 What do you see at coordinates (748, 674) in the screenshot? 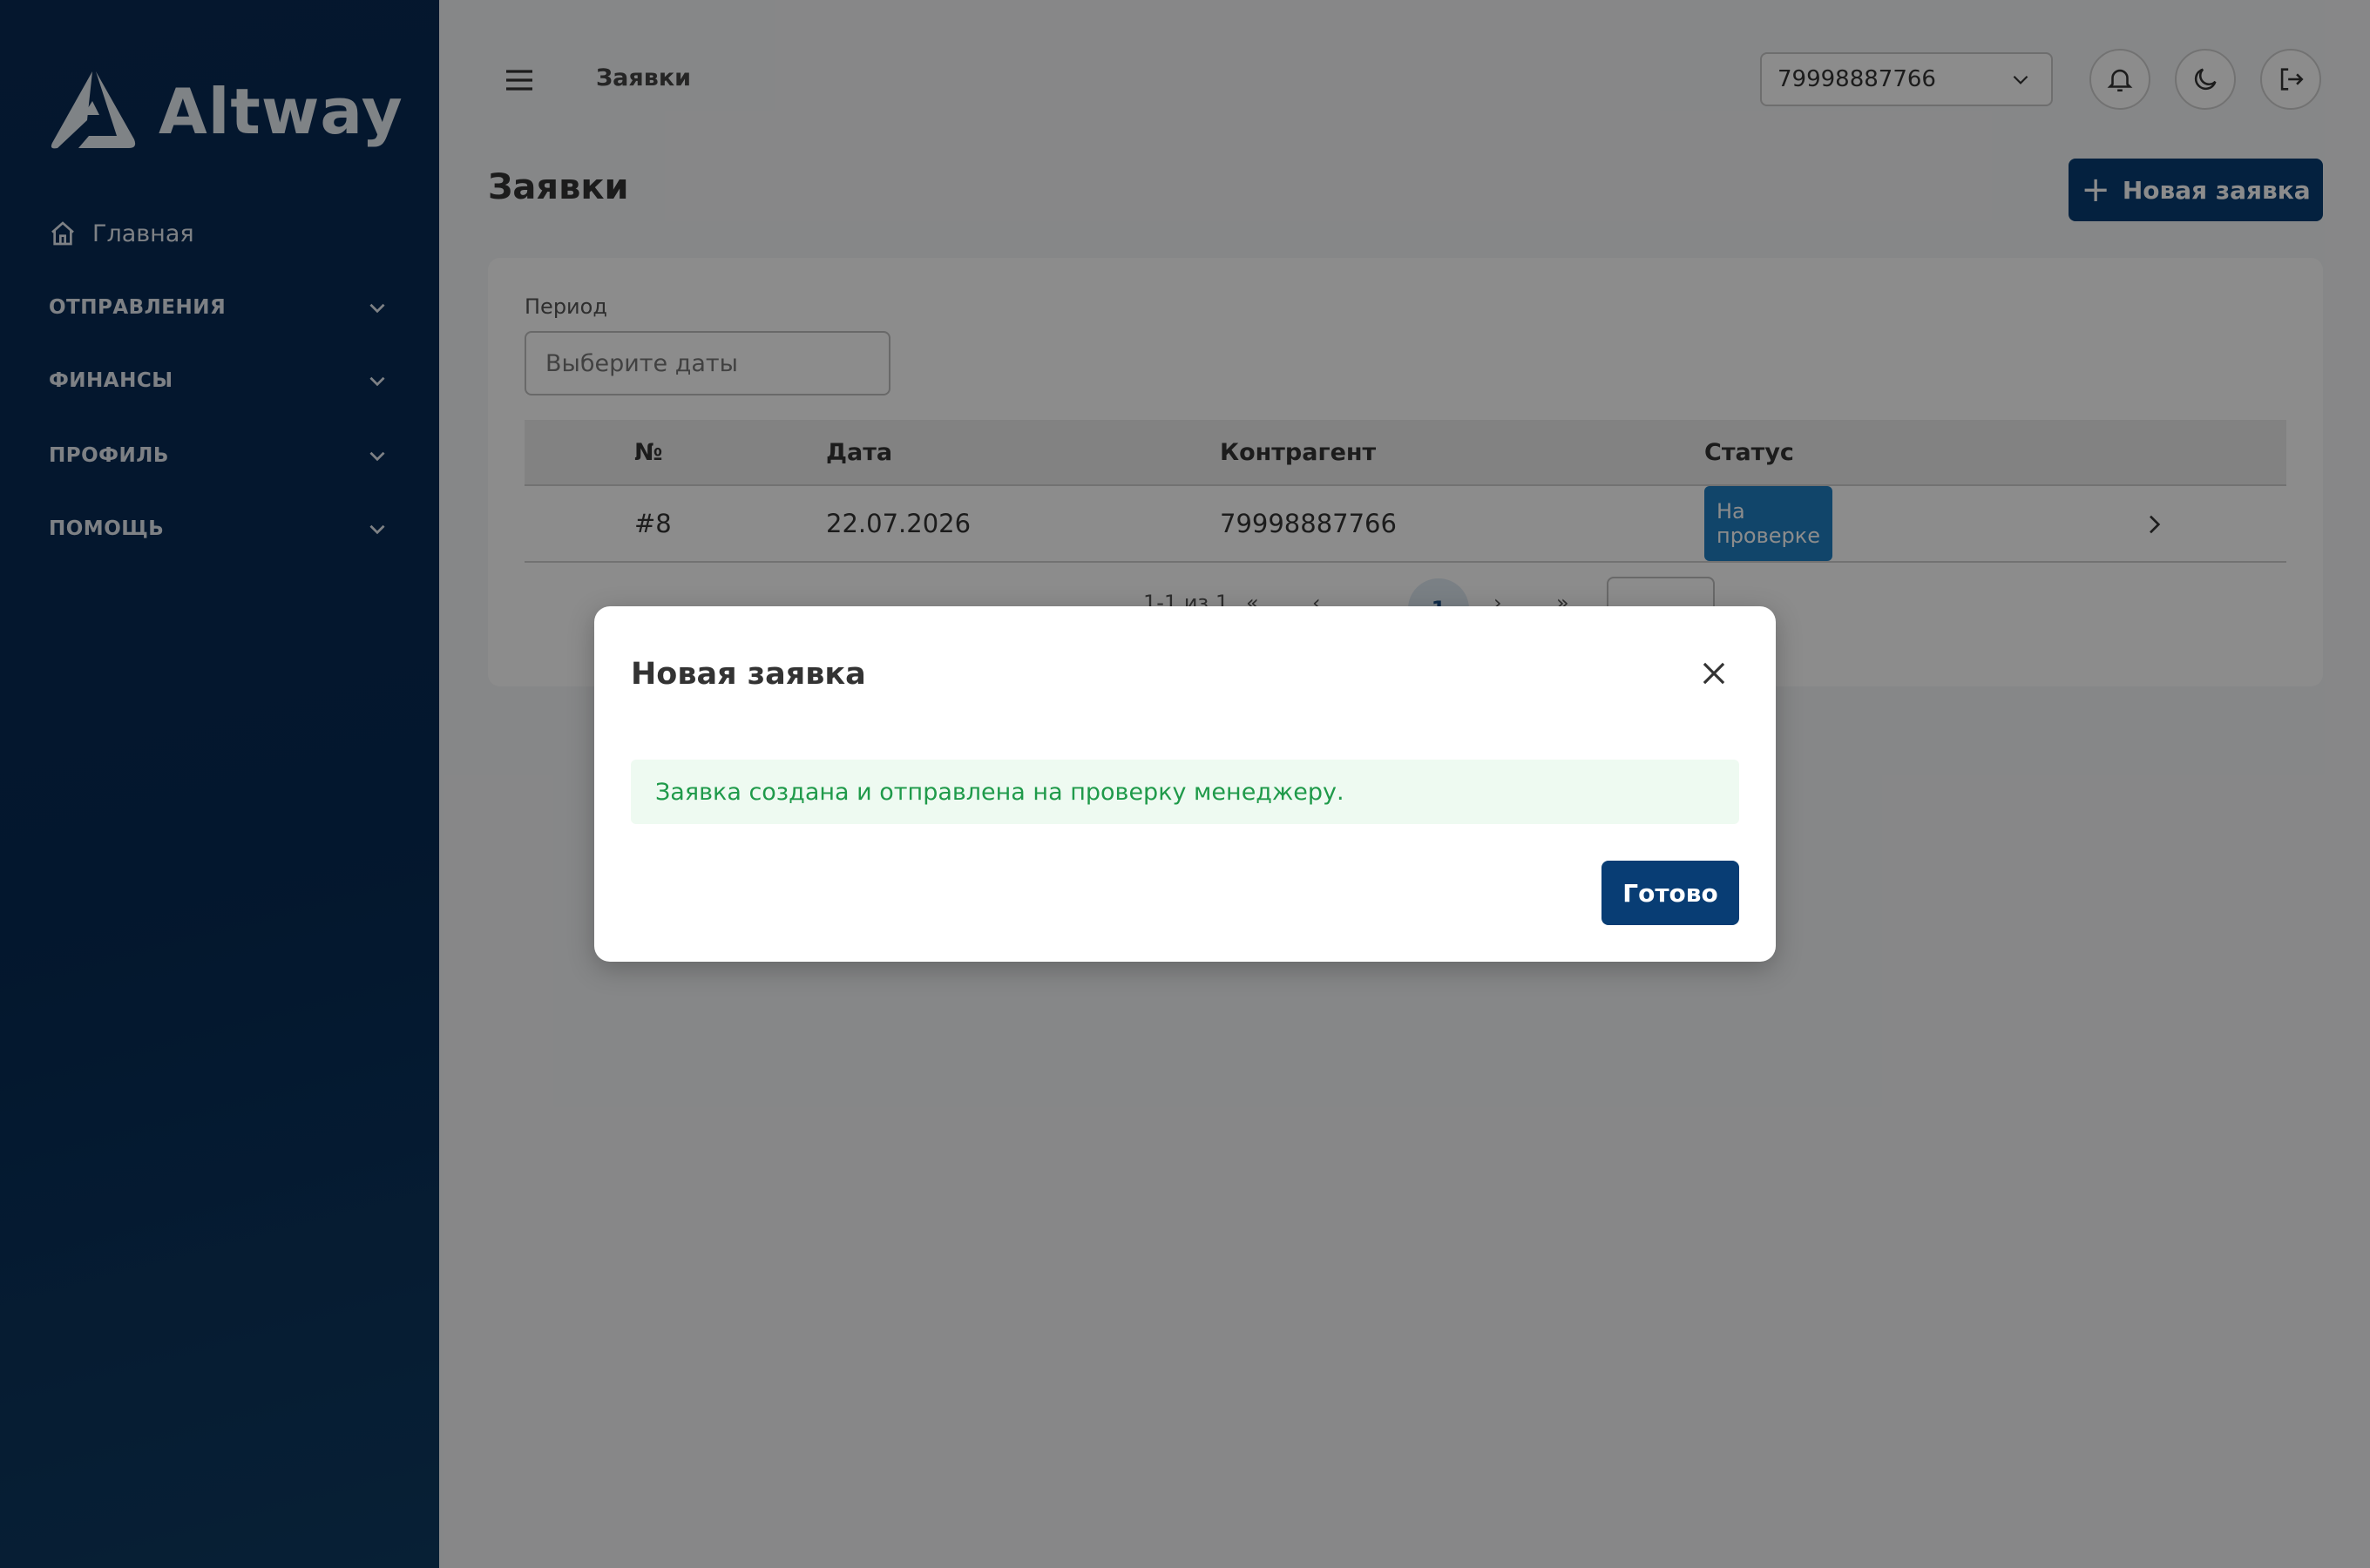
I see `modal-title: Новая заявка` at bounding box center [748, 674].